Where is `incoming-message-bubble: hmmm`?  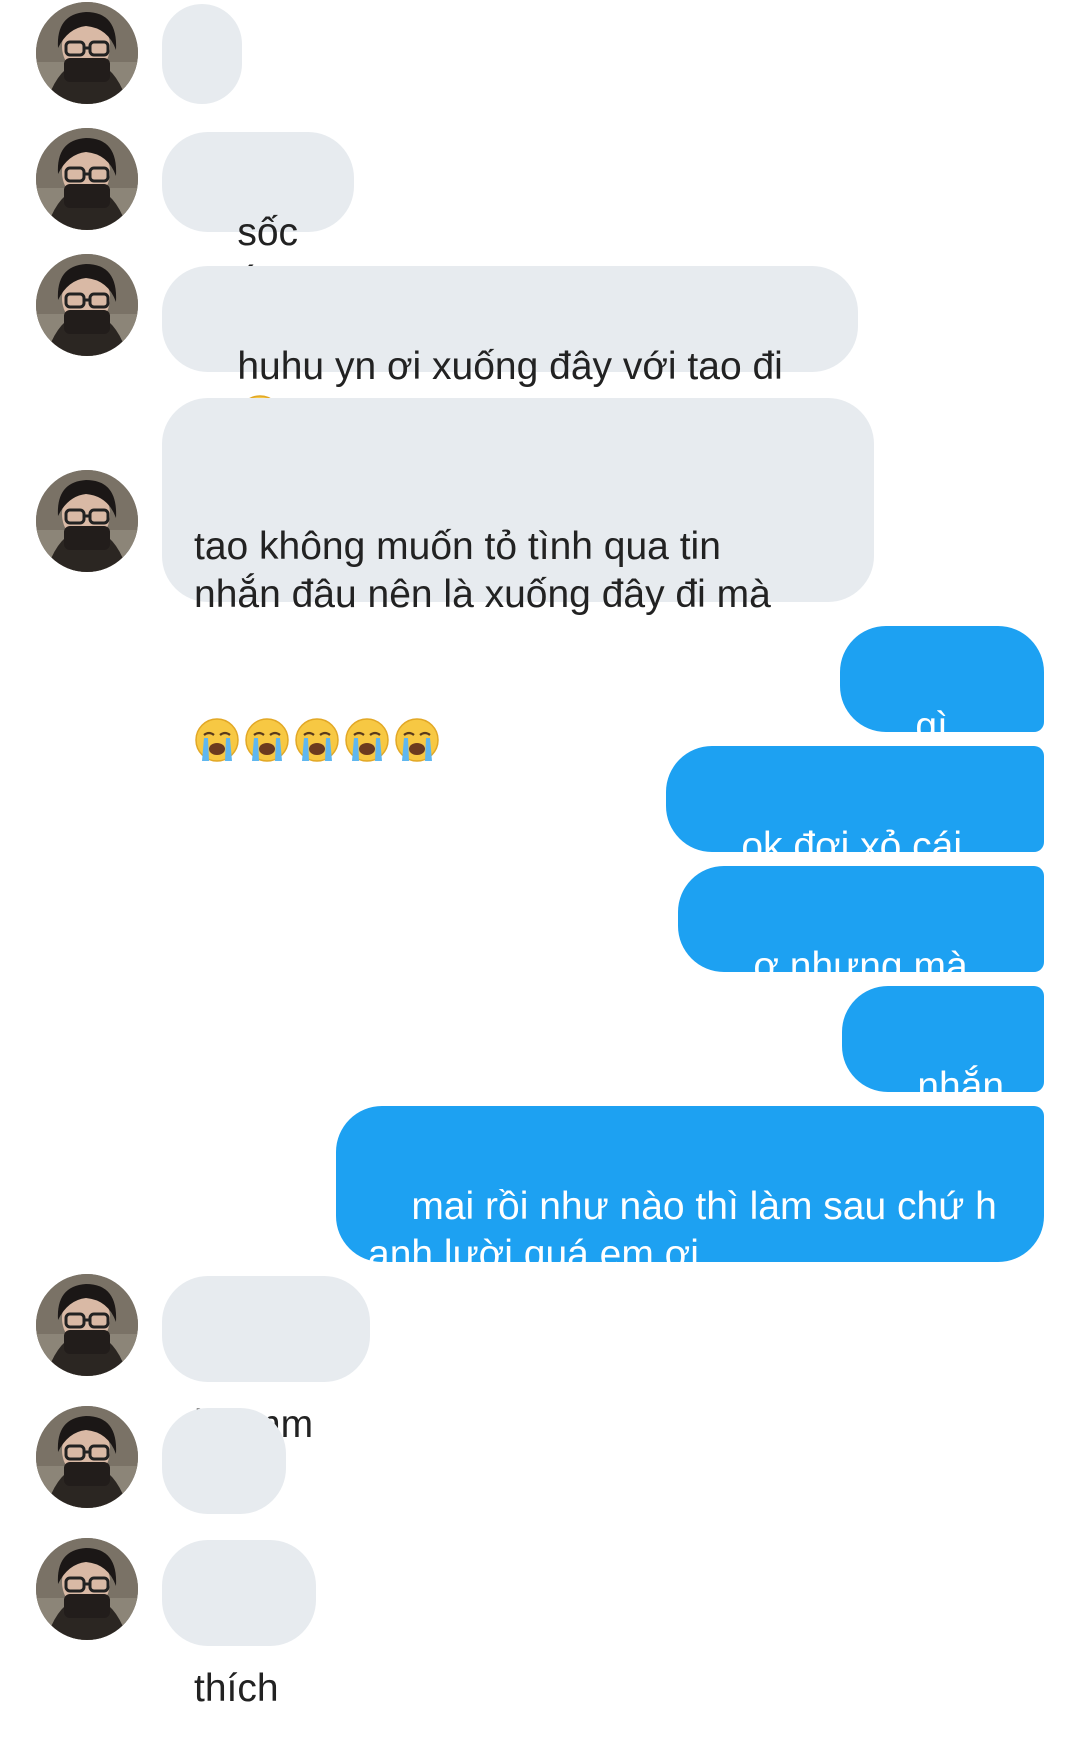
incoming-message-bubble: hmmm is located at coordinates (266, 1361).